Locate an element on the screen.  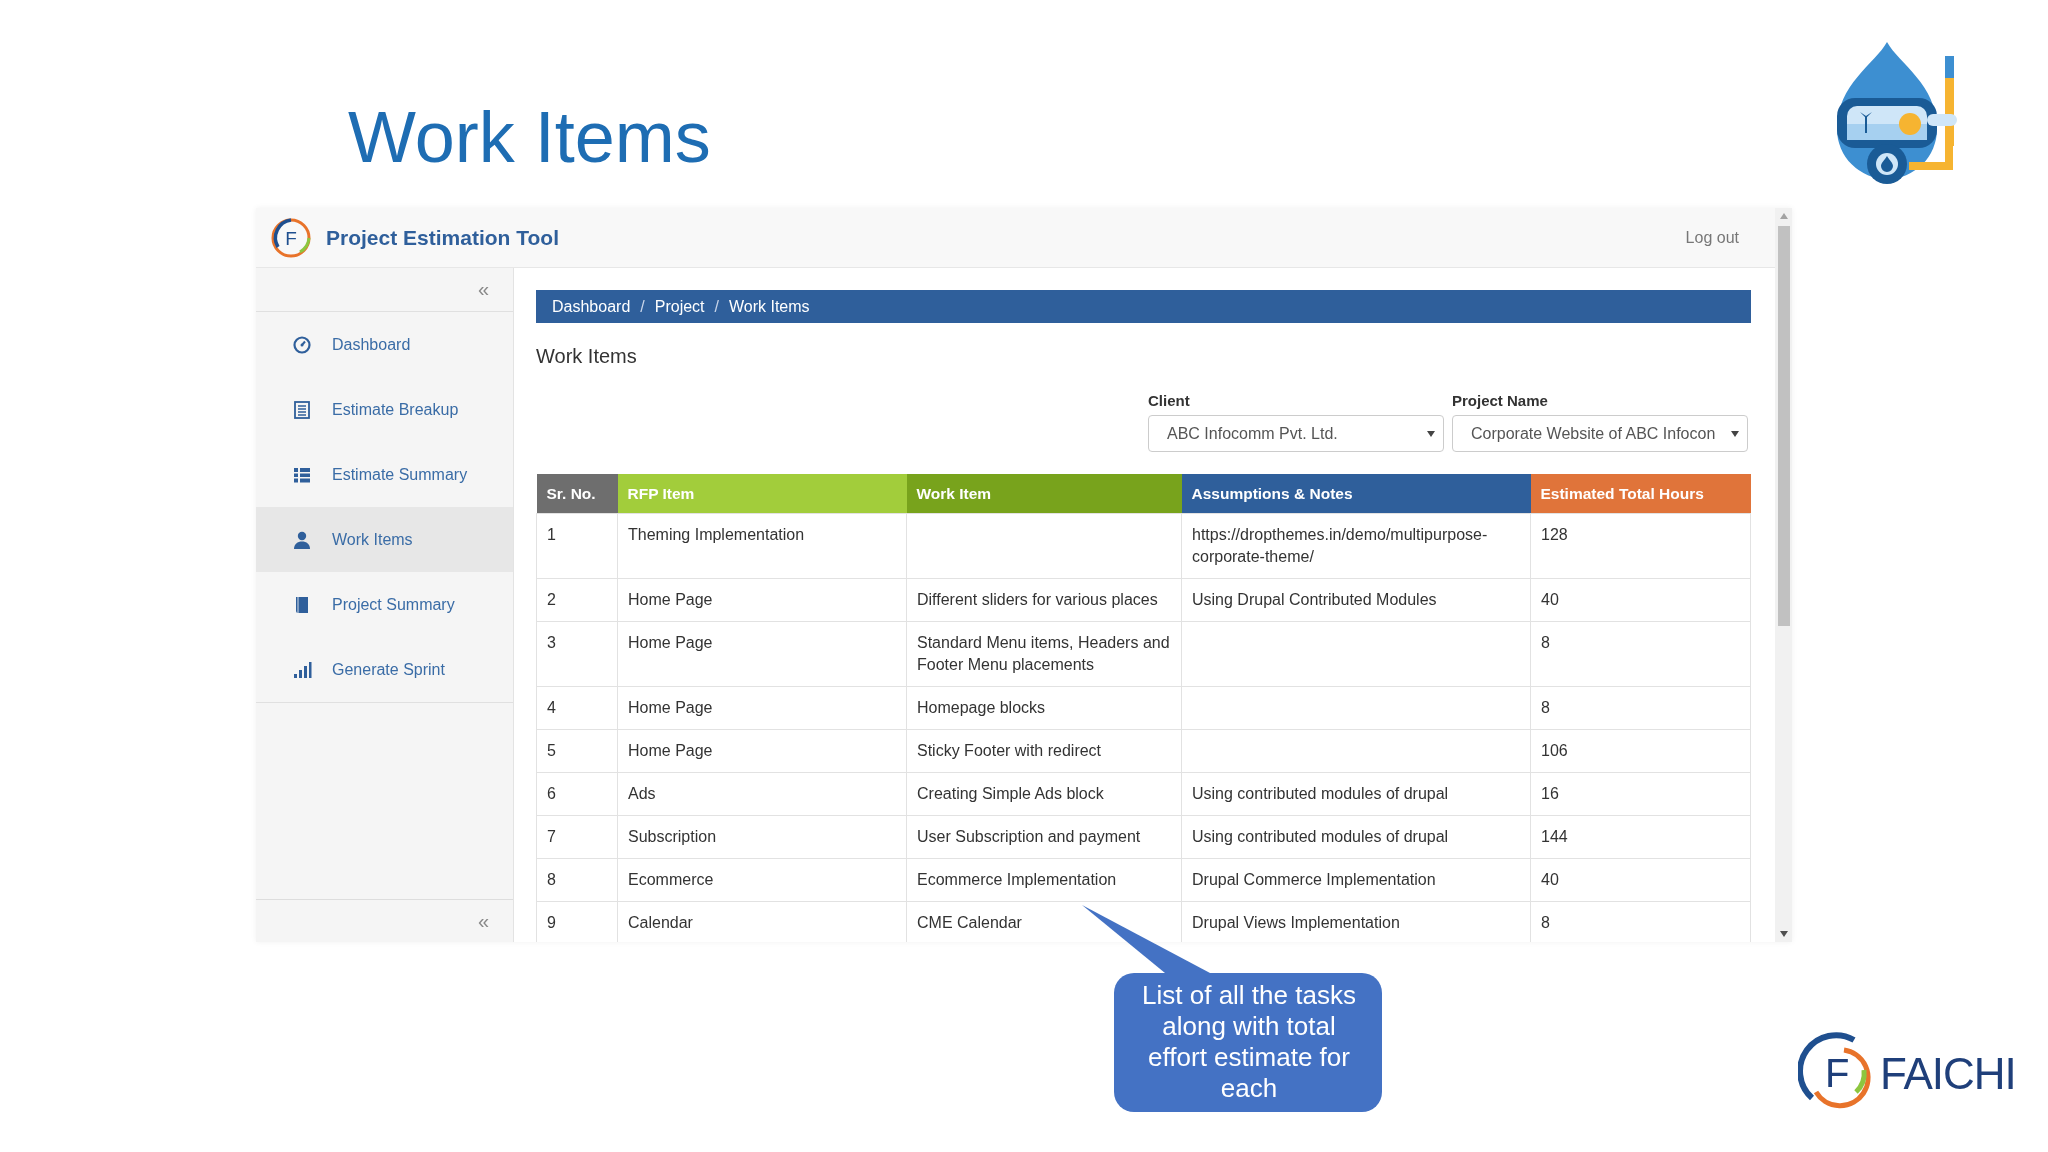
dropdown-field: Corporate Website of ABC Infocon is located at coordinates (1600, 433).